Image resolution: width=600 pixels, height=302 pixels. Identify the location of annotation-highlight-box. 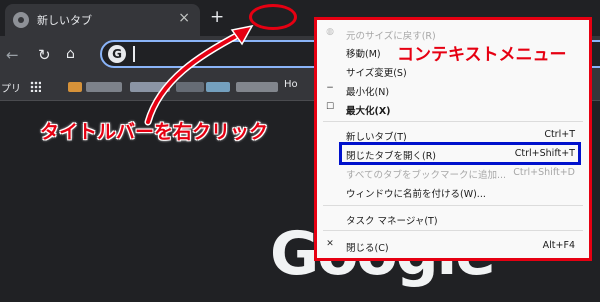
(460, 153).